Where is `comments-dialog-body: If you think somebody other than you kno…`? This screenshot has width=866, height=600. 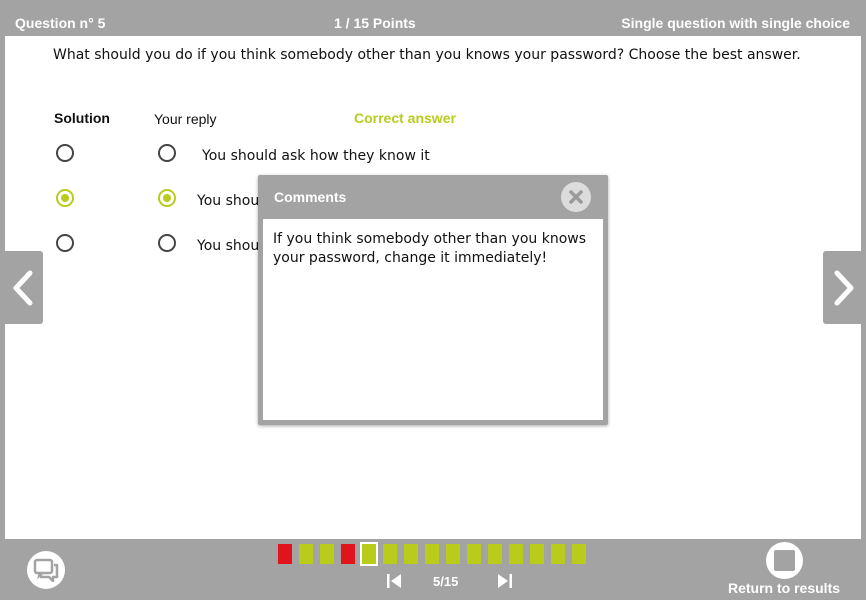
comments-dialog-body: If you think somebody other than you kno… is located at coordinates (433, 319).